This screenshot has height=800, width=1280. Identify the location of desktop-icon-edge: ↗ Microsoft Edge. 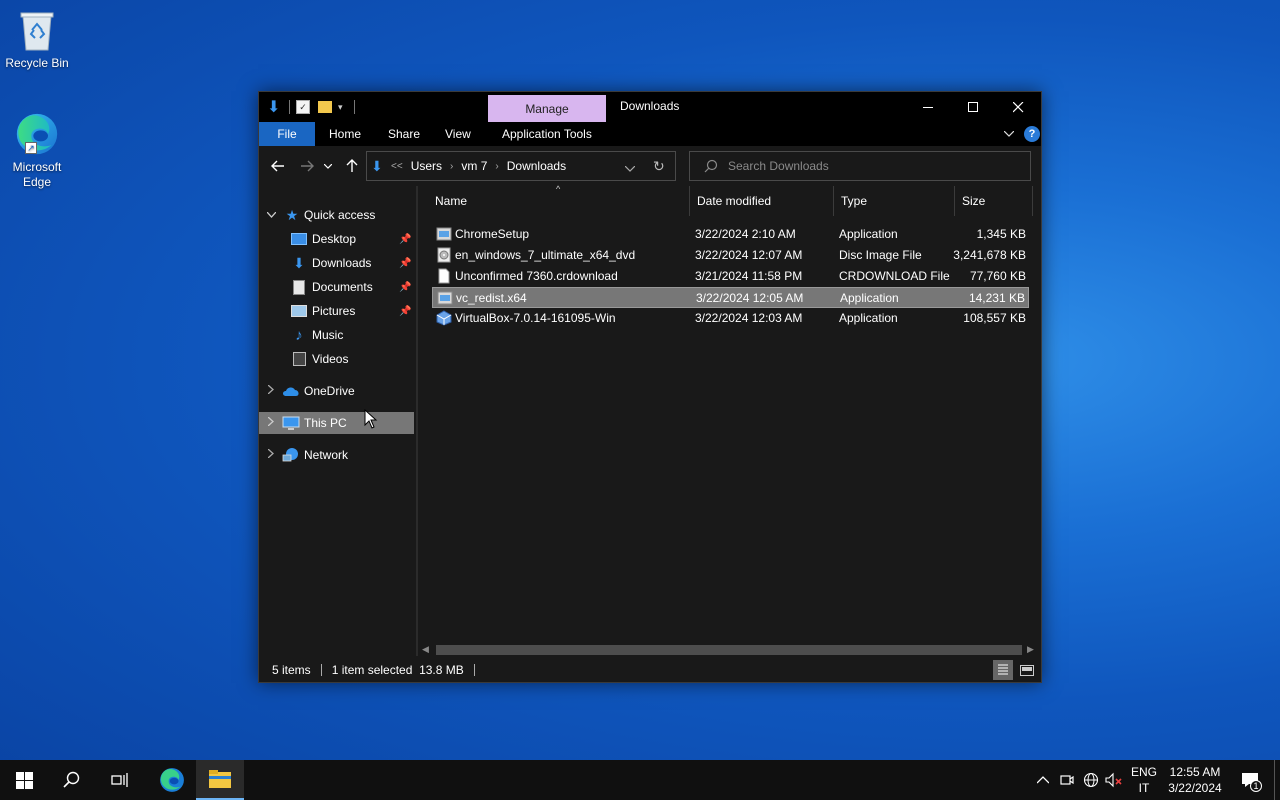
(37, 151).